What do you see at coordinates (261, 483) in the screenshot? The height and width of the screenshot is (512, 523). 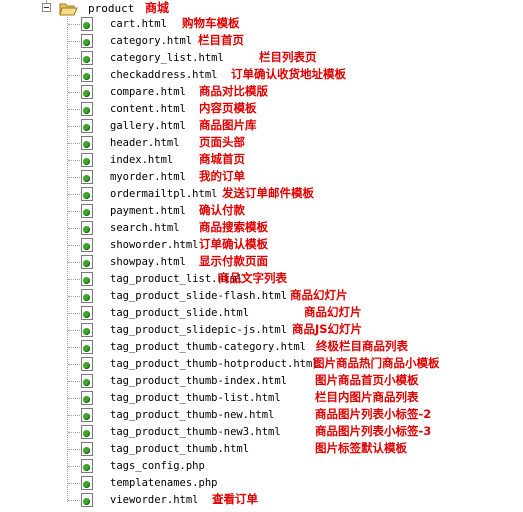 I see `file-row: templatenames.php` at bounding box center [261, 483].